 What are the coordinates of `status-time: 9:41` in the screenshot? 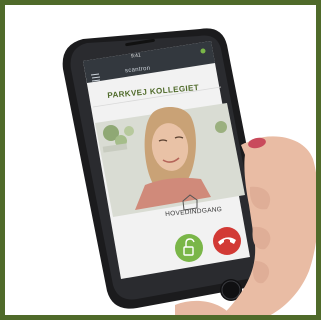 It's located at (136, 56).